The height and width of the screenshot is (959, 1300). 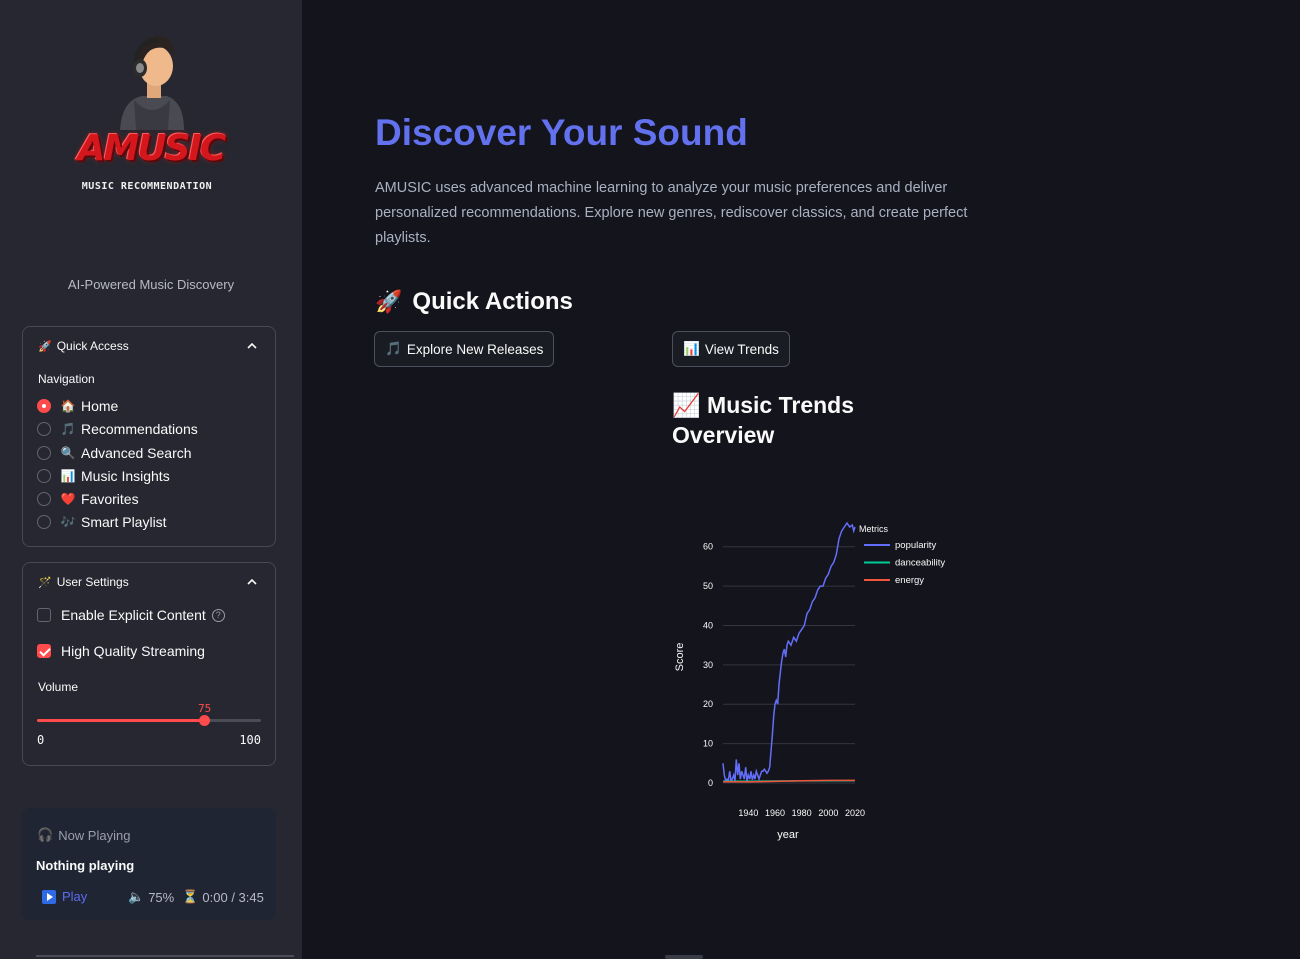 What do you see at coordinates (708, 625) in the screenshot?
I see `y-tick-label: 40` at bounding box center [708, 625].